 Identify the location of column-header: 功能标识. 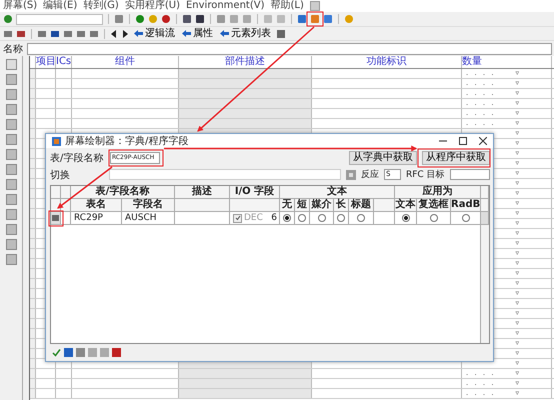
(387, 62).